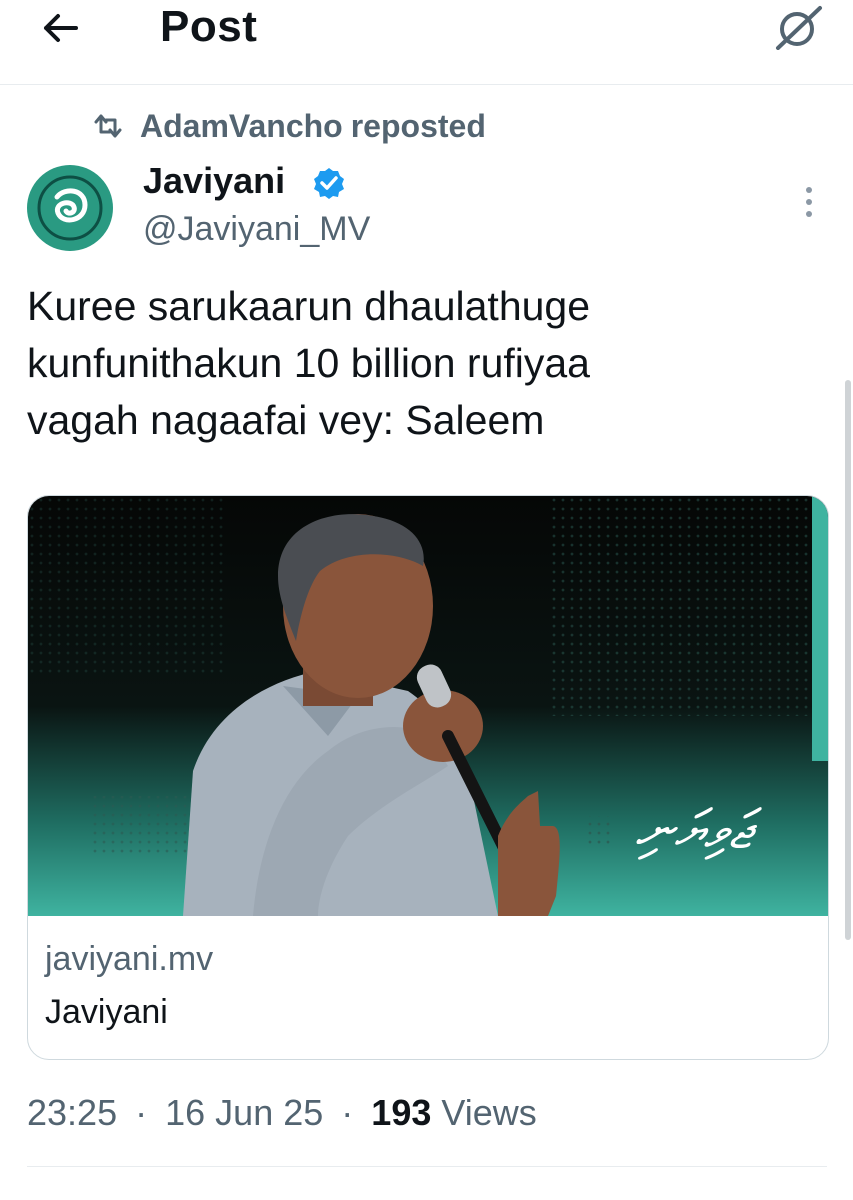  What do you see at coordinates (244, 1112) in the screenshot?
I see `post-date: 16 Jun 25` at bounding box center [244, 1112].